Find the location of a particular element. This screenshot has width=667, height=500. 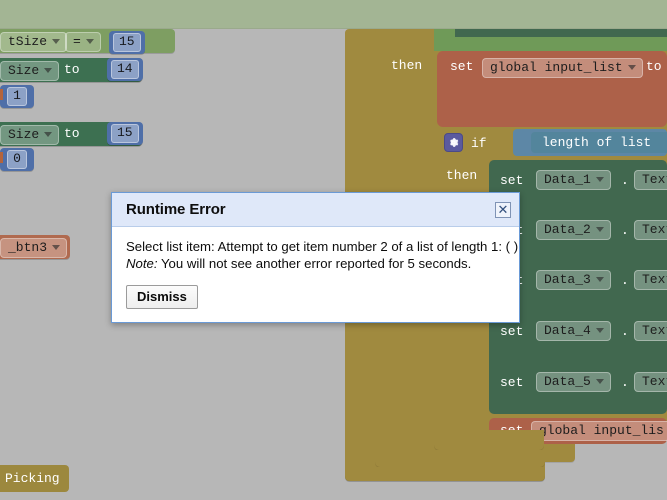

setter-2-variable-label: Size is located at coordinates (24, 134).